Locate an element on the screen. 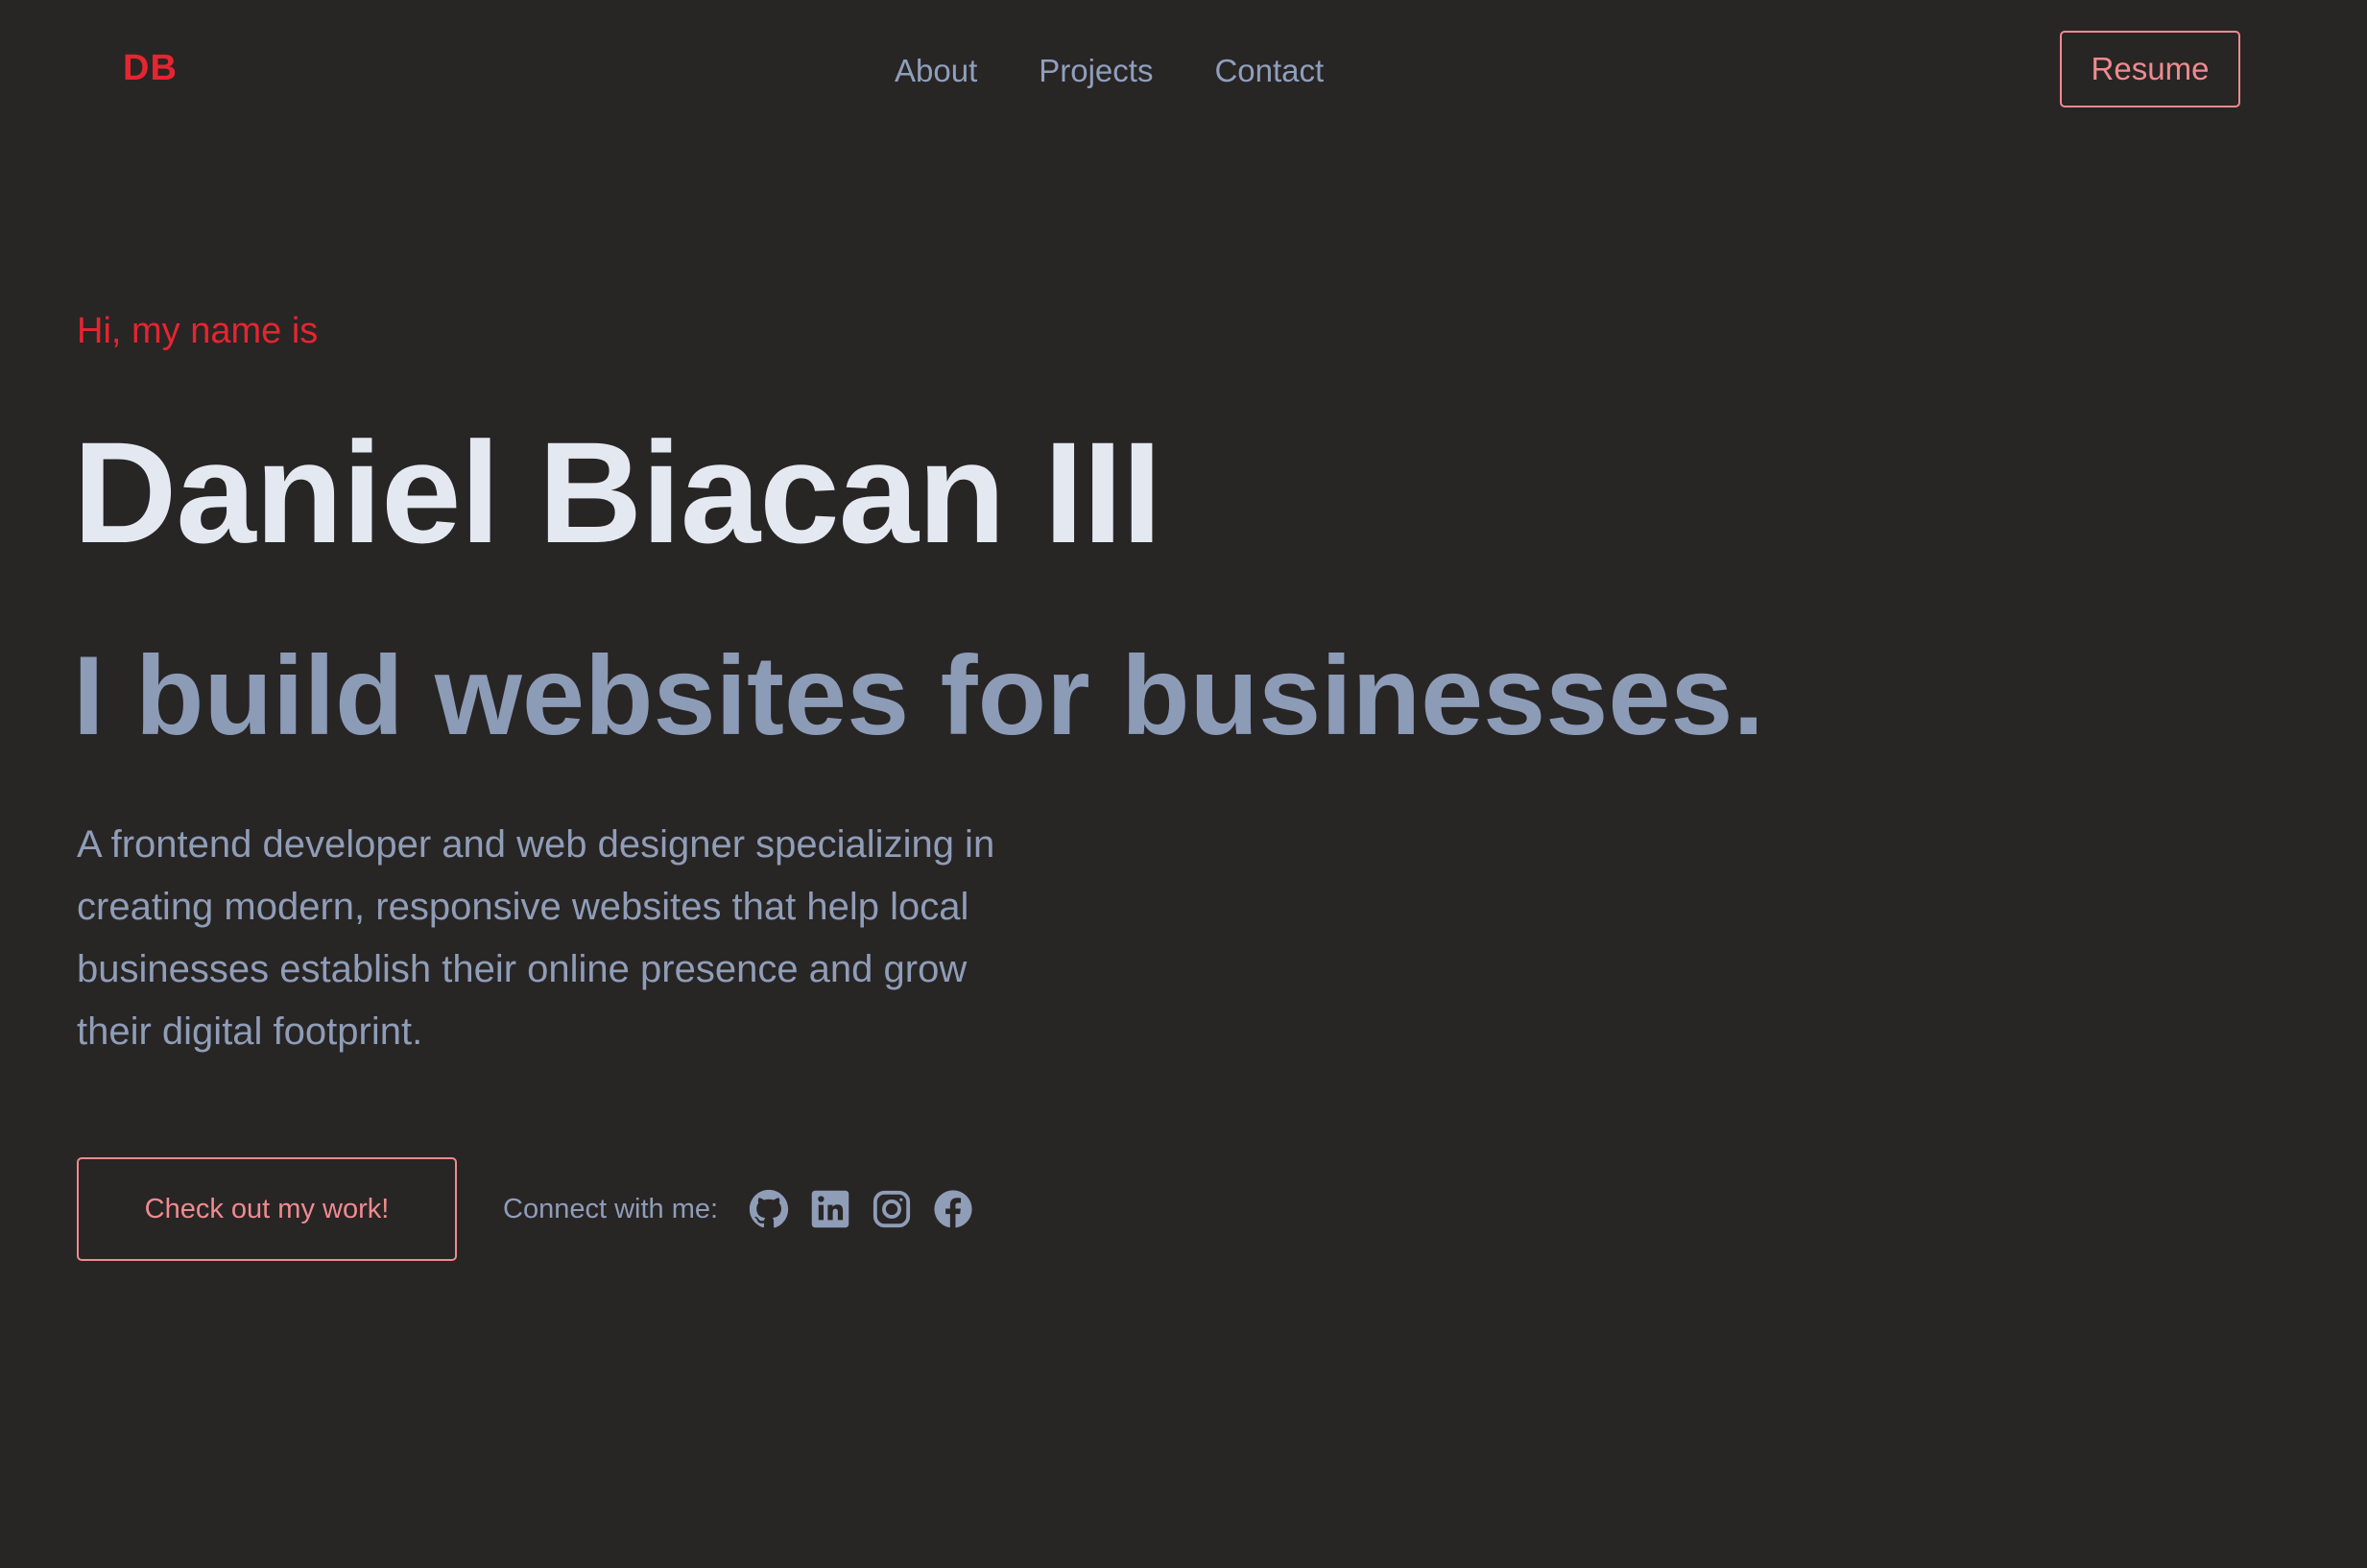 The height and width of the screenshot is (1568, 2367). check-out-work-button: Check out my work! is located at coordinates (267, 1209).